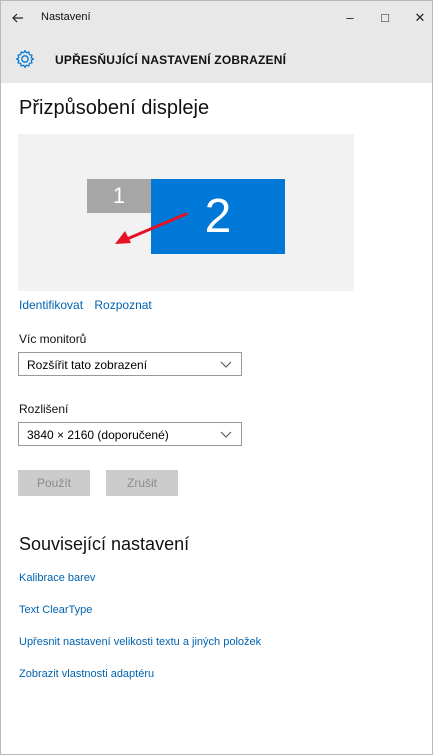 Image resolution: width=433 pixels, height=755 pixels. Describe the element at coordinates (85, 305) in the screenshot. I see `identify-detect-links: Identifikovat Rozpoznat` at that location.